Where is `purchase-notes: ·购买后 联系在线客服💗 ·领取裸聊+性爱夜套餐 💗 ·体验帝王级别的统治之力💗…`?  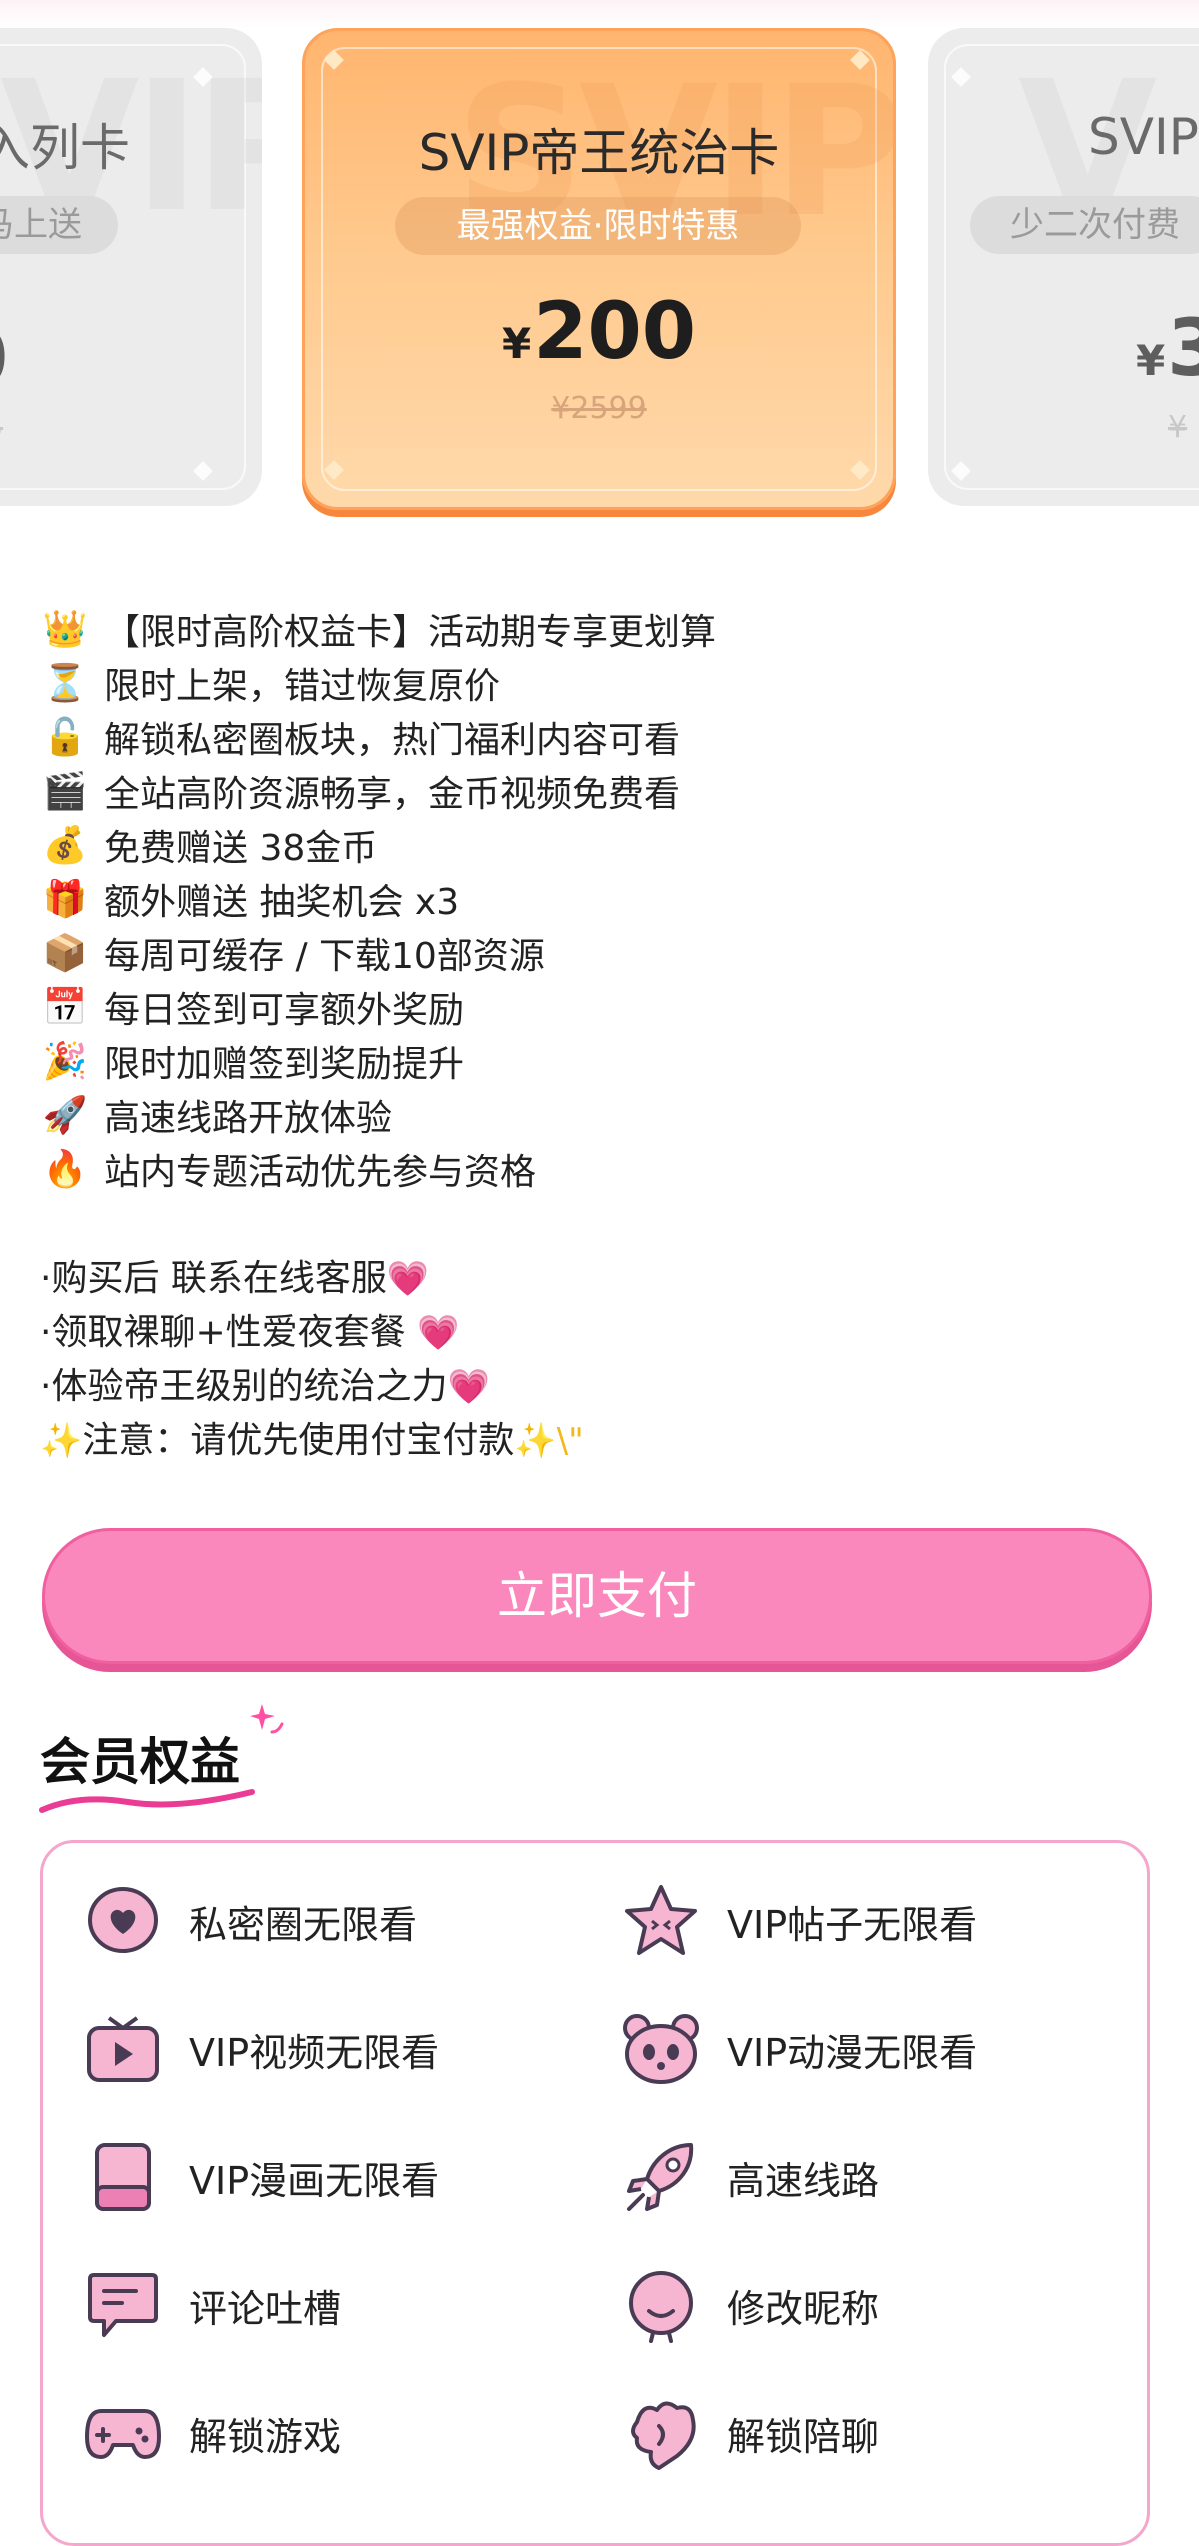
purchase-notes: ·购买后 联系在线客服💗 ·领取裸聊+性爱夜套餐 💗 ·体验帝王级别的统治之力💗… is located at coordinates (590, 1360).